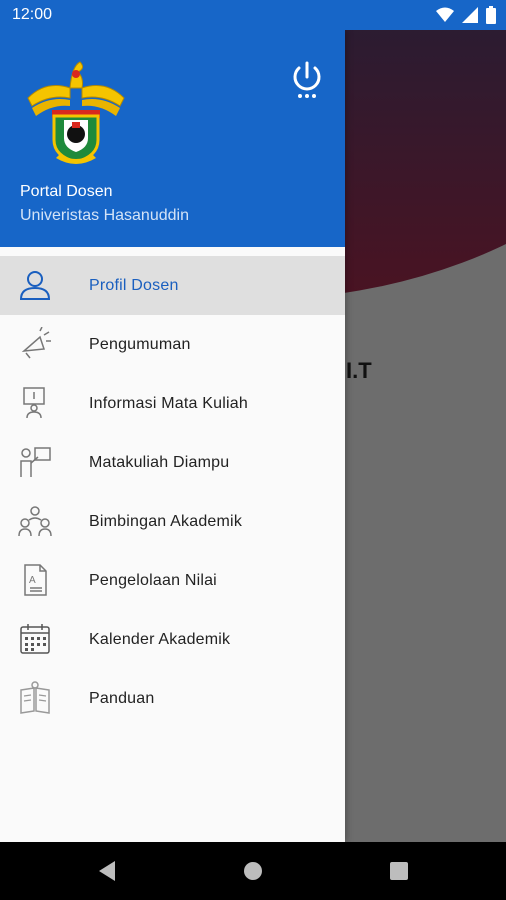 The image size is (506, 900). Describe the element at coordinates (104, 215) in the screenshot. I see `drawer-subtitle: Univeristas Hasanuddin` at that location.